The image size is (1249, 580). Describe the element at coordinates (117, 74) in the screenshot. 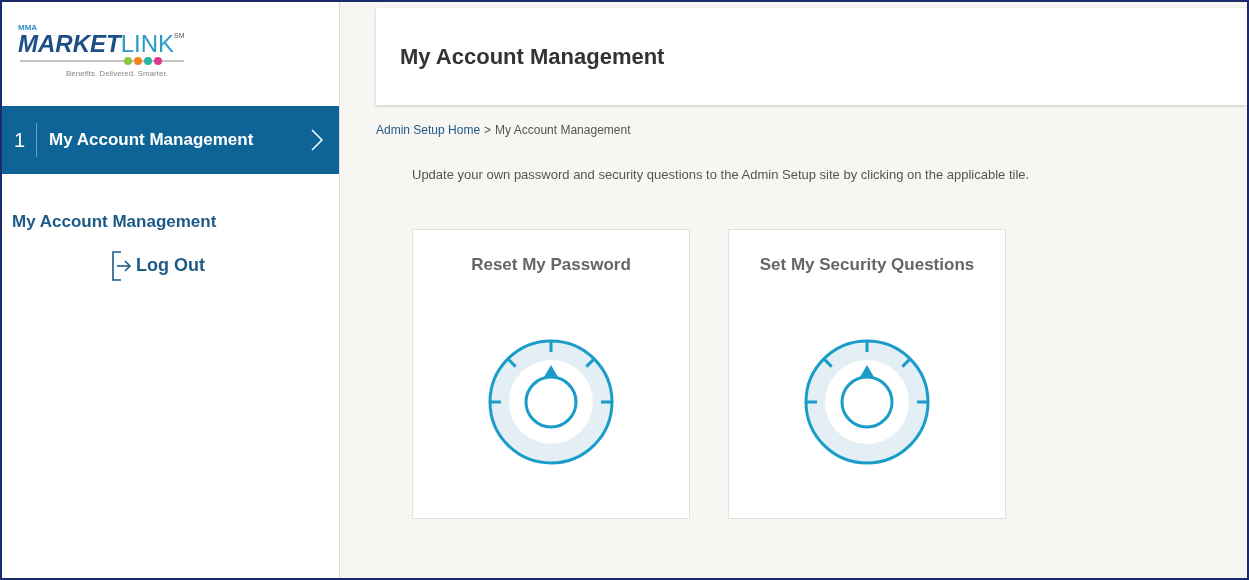

I see `logo-tagline: Benefits. Delivered. Smarter.` at that location.